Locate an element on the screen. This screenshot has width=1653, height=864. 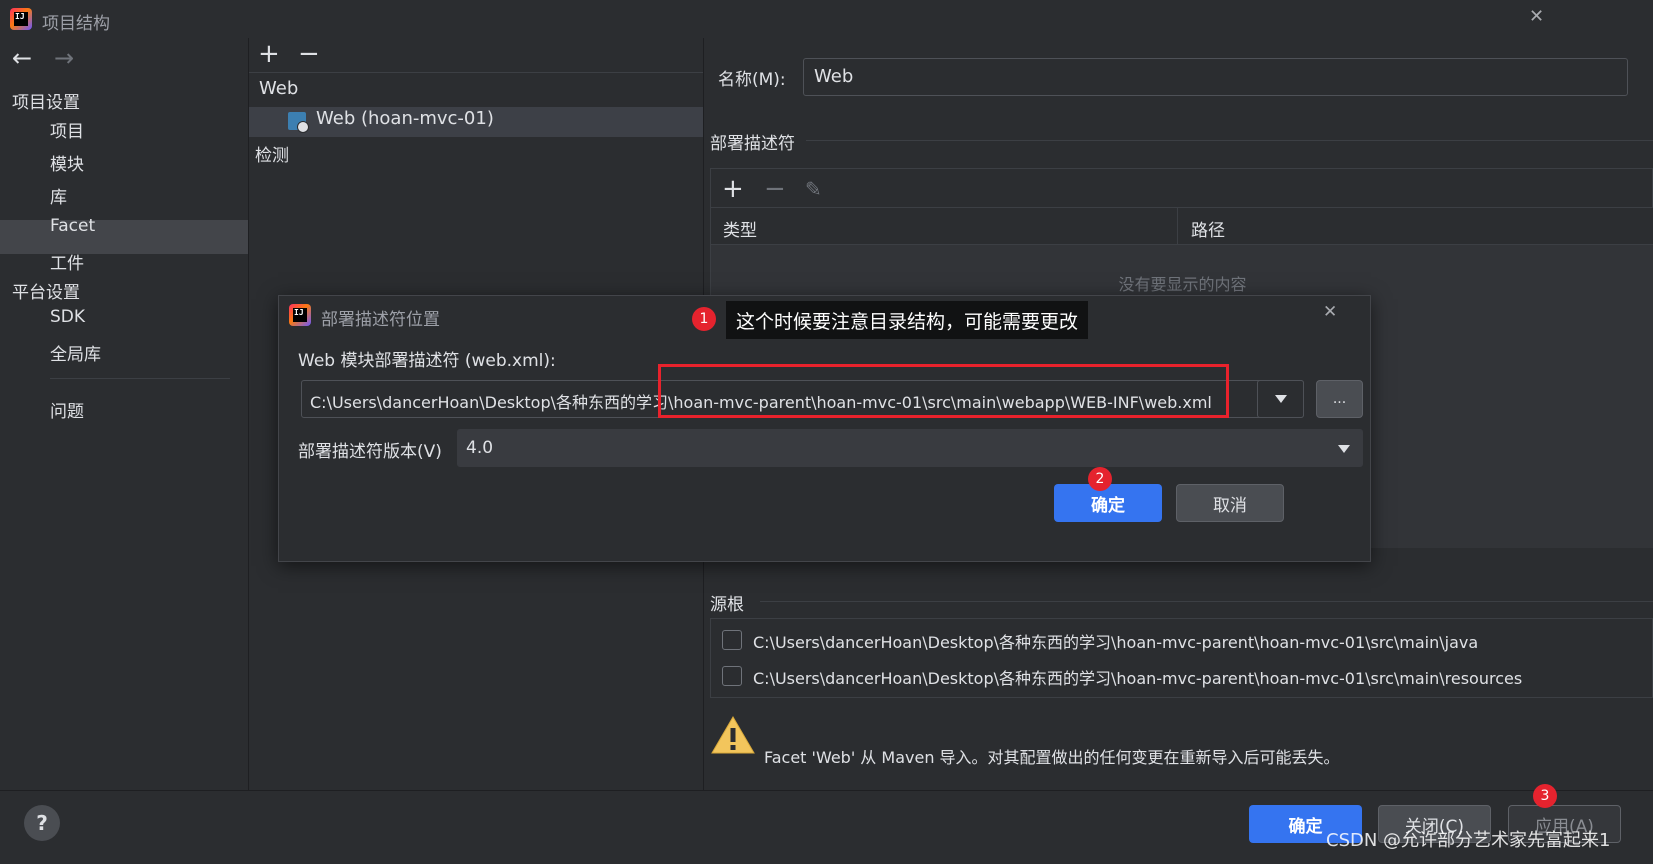
section-divider is located at coordinates (1229, 140).